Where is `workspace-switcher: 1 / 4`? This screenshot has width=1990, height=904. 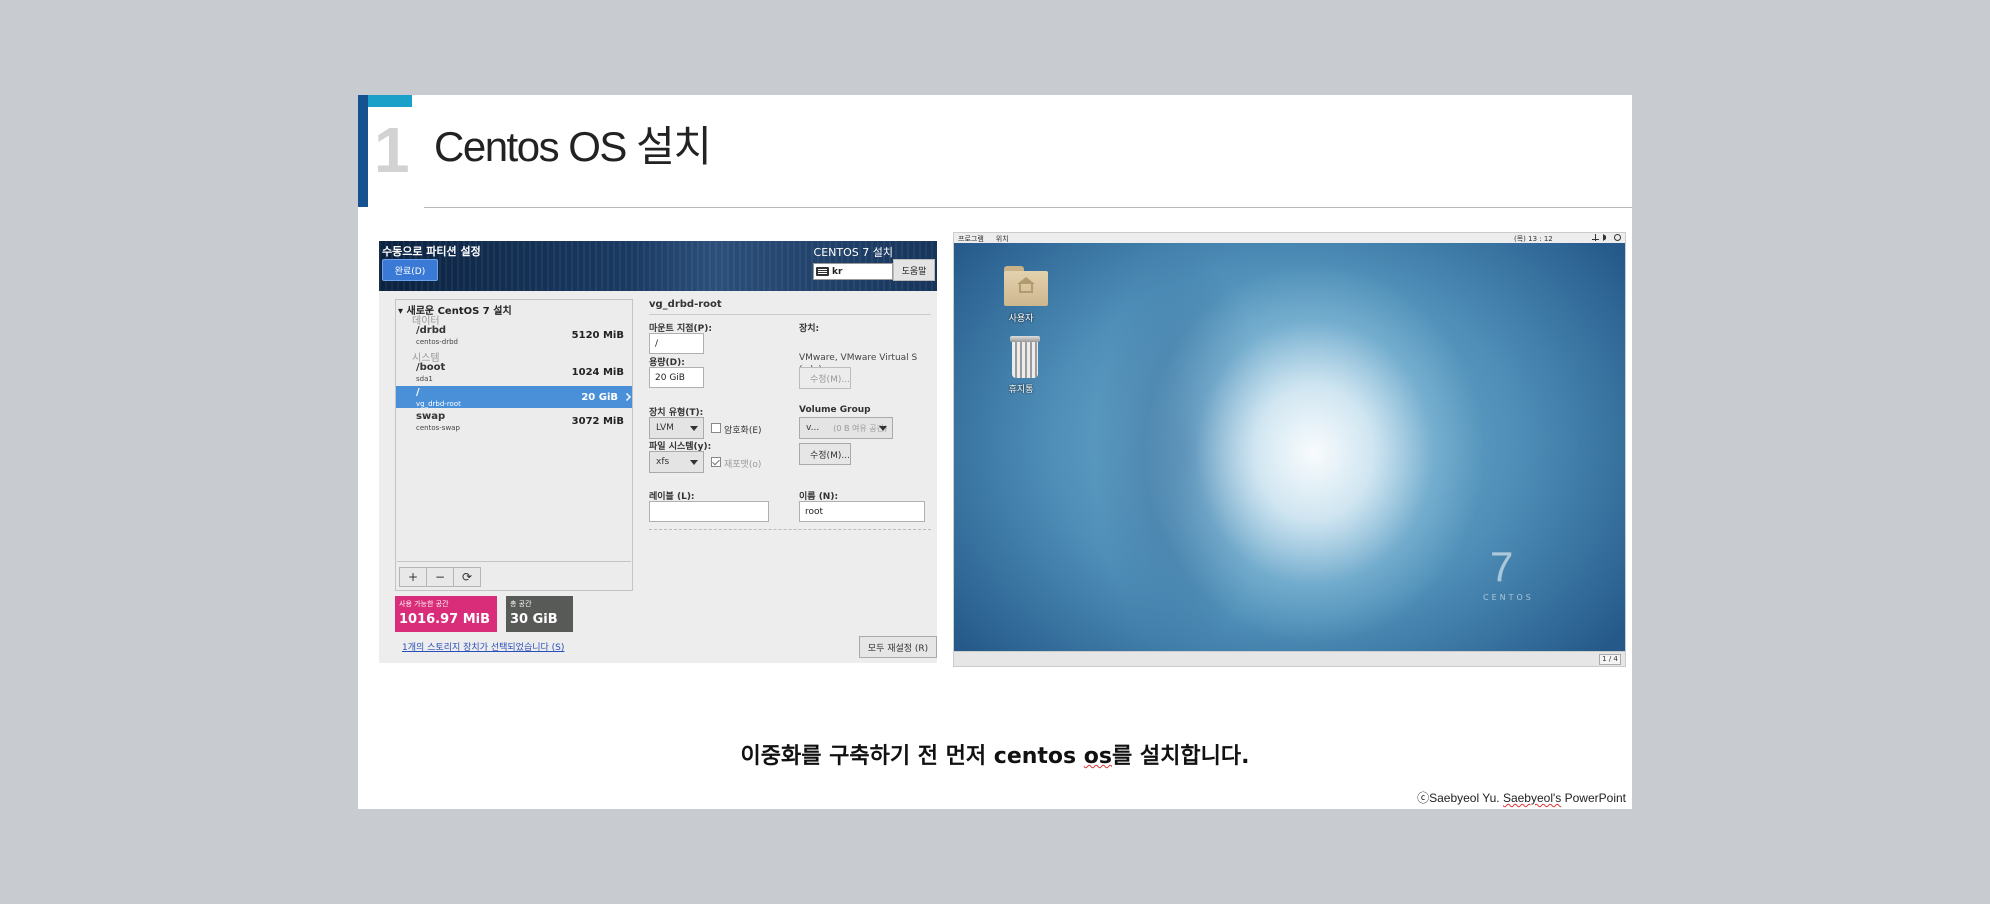
workspace-switcher: 1 / 4 is located at coordinates (1610, 659).